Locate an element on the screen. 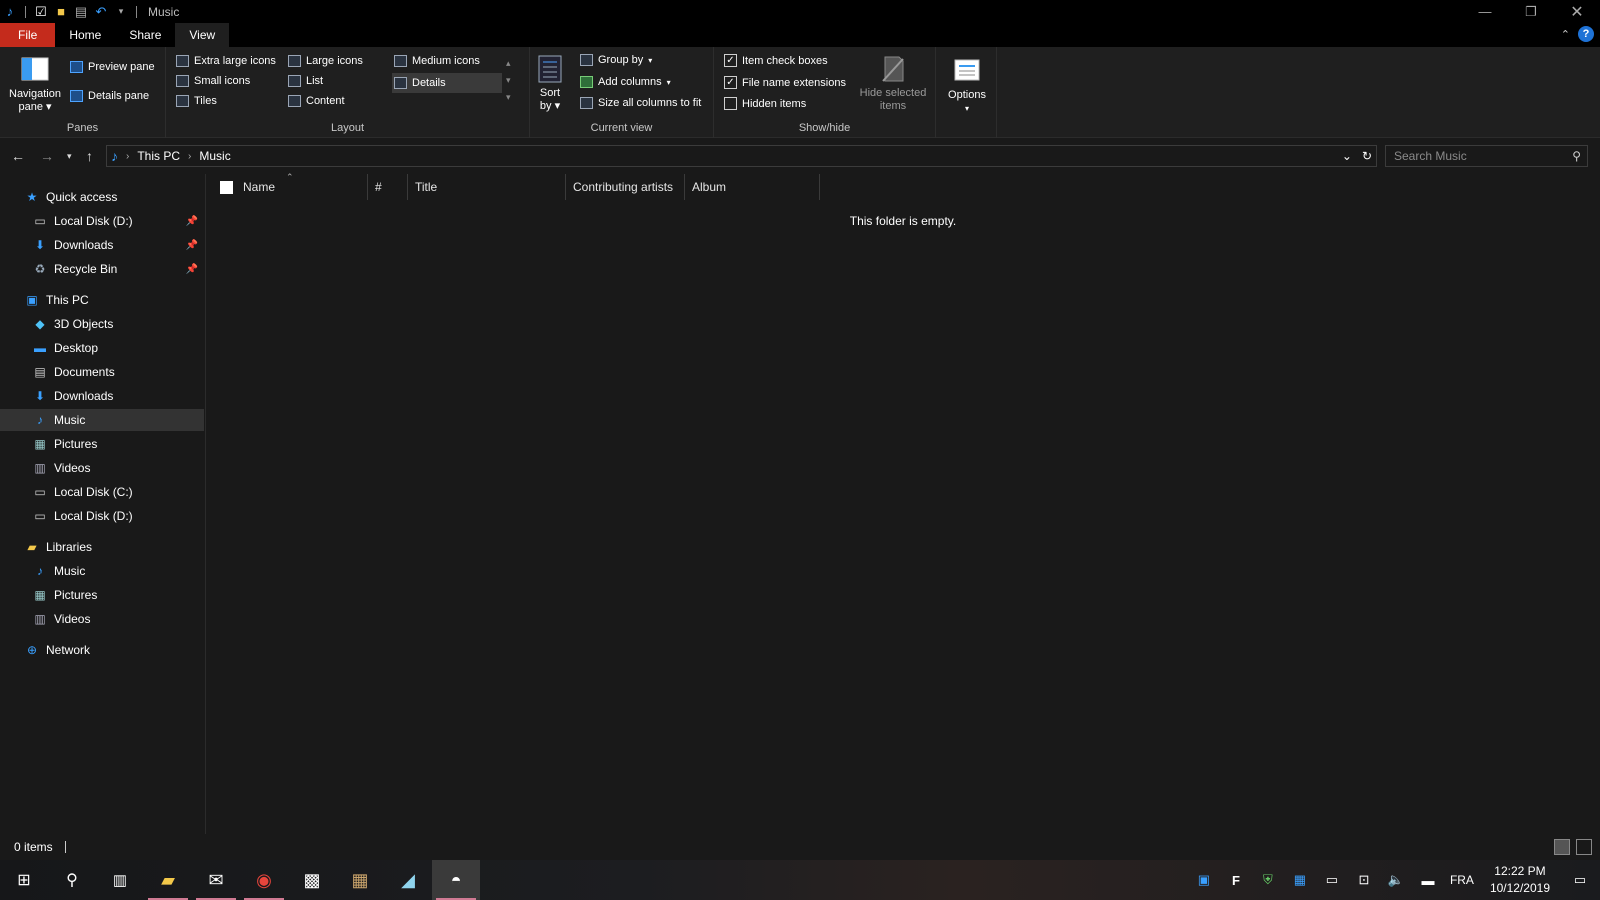 The image size is (1600, 900). sidebar-item-documents: ▤ Documents is located at coordinates (102, 372).